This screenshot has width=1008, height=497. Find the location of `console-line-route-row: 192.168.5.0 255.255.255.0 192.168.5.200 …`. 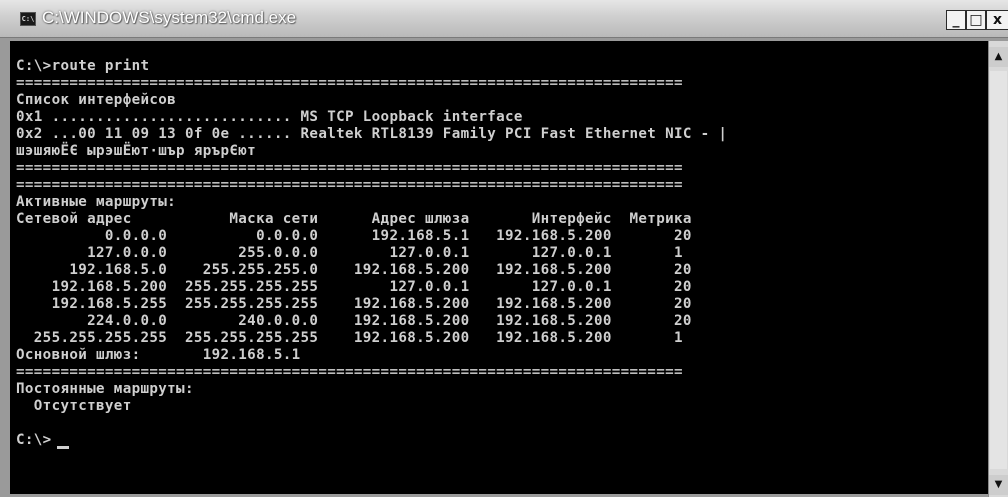

console-line-route-row: 192.168.5.0 255.255.255.0 192.168.5.200 … is located at coordinates (354, 270).